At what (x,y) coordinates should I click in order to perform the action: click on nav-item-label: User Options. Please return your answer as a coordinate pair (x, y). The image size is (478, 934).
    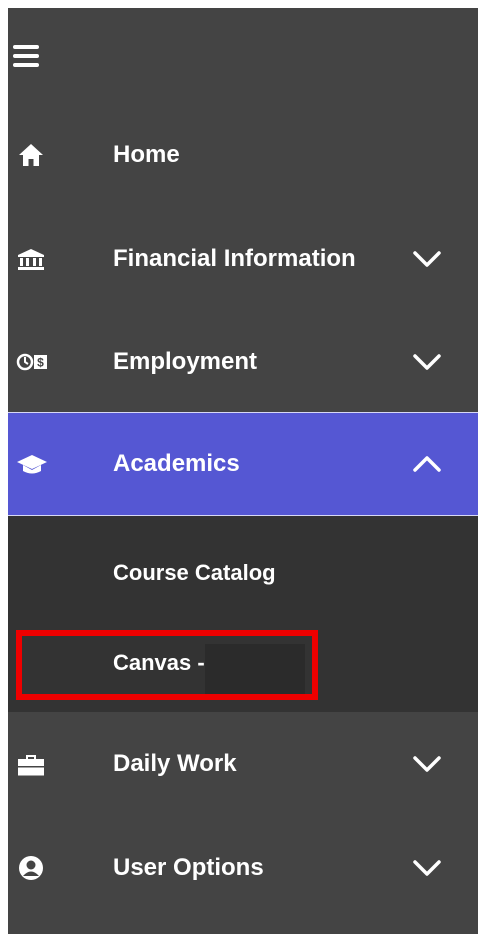
    Looking at the image, I should click on (188, 867).